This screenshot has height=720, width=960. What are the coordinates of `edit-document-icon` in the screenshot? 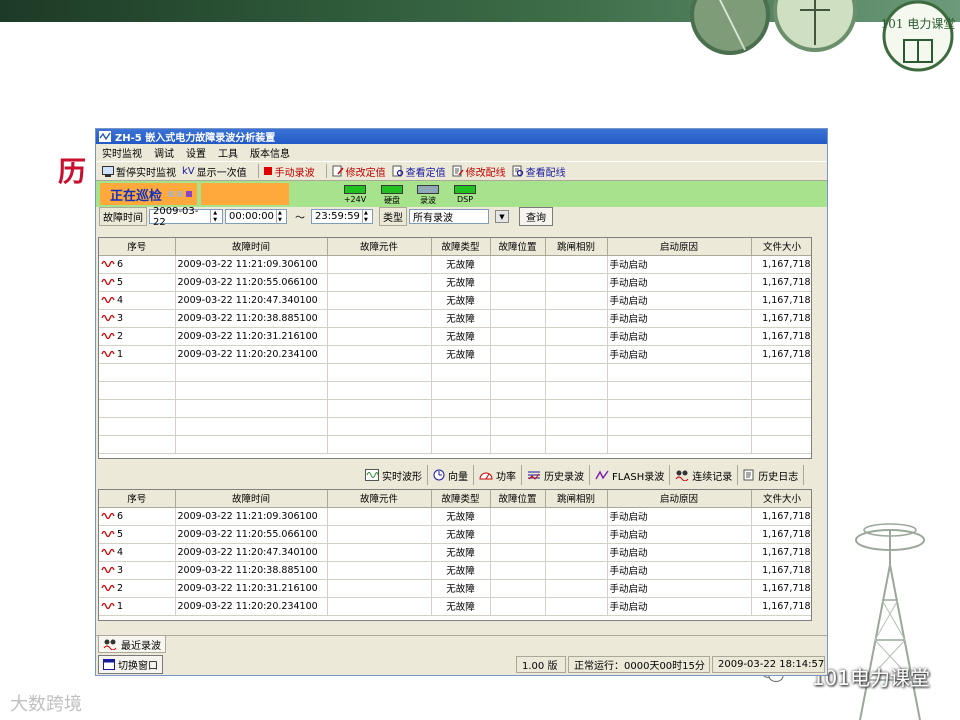 It's located at (338, 171).